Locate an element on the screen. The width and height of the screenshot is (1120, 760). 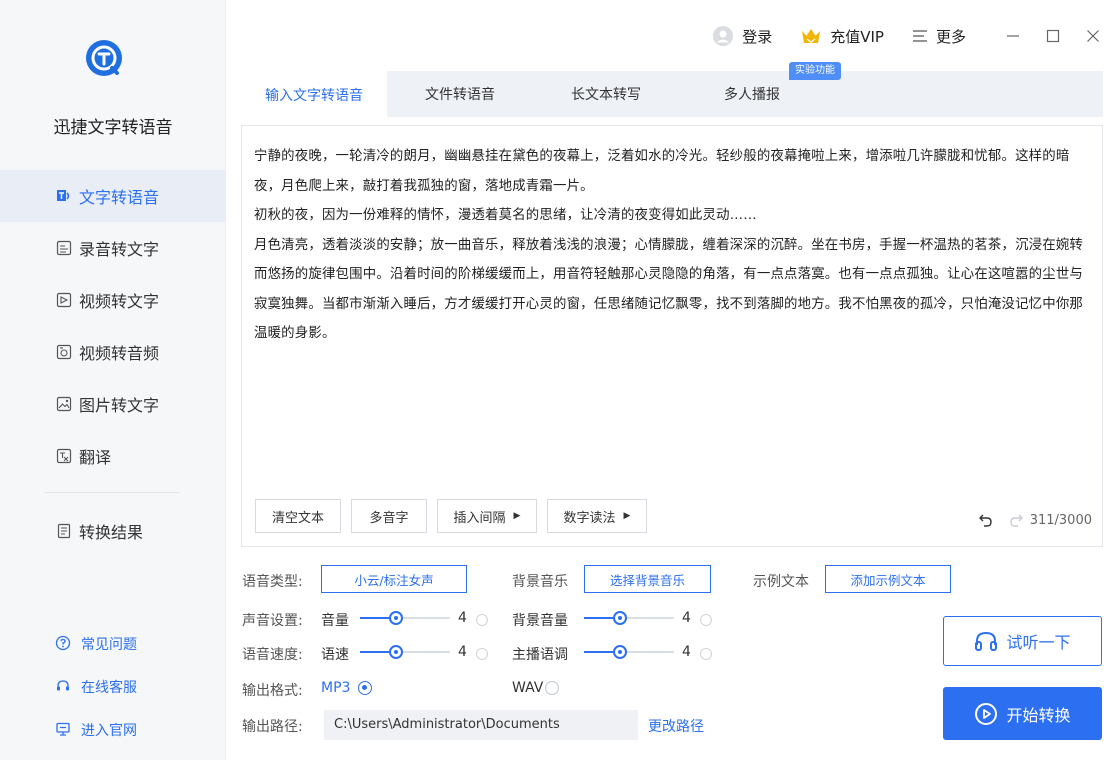
speed-slider is located at coordinates (405, 652).